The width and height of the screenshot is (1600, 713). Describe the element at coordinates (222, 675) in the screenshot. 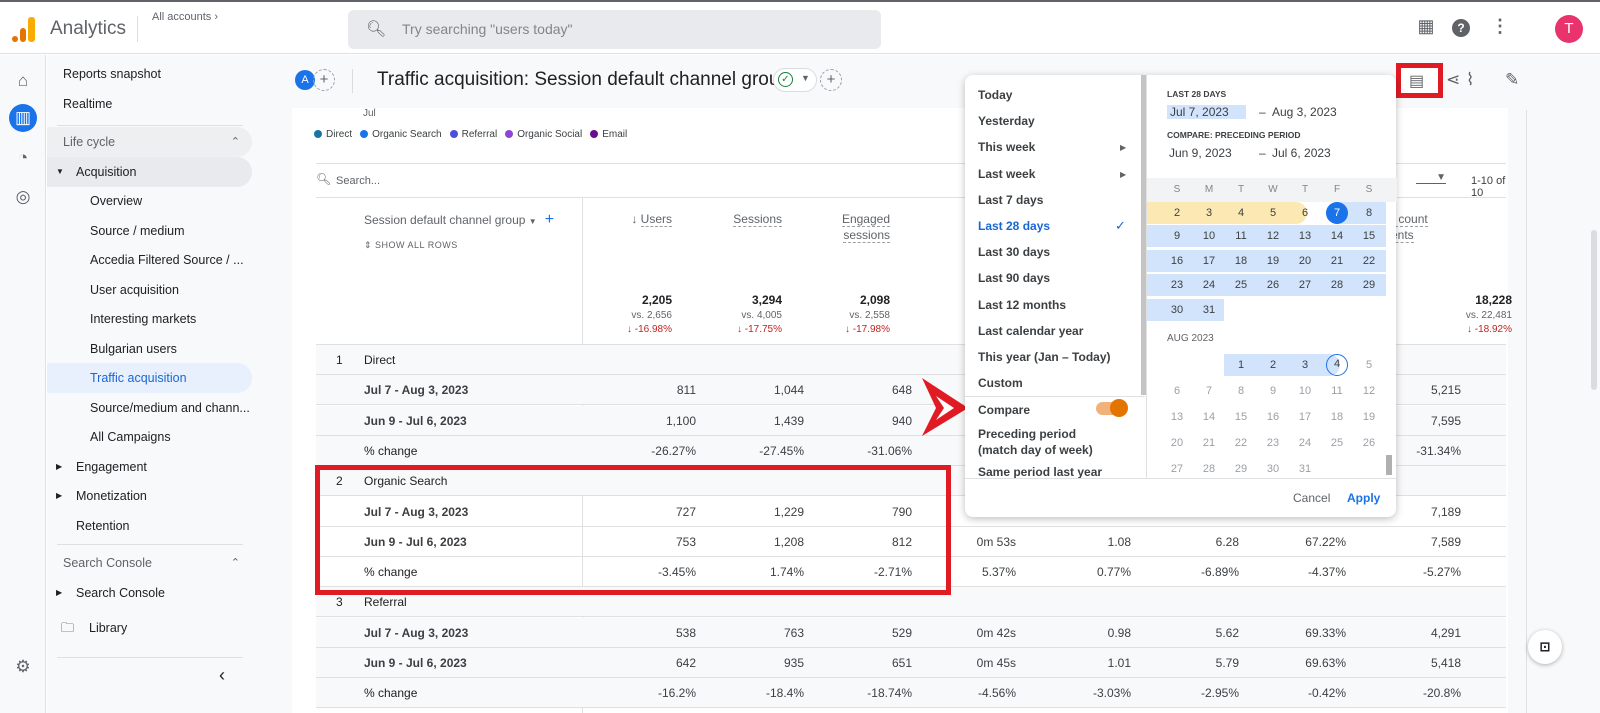

I see `collapse-nav-chevron-left-icon: ‹` at that location.